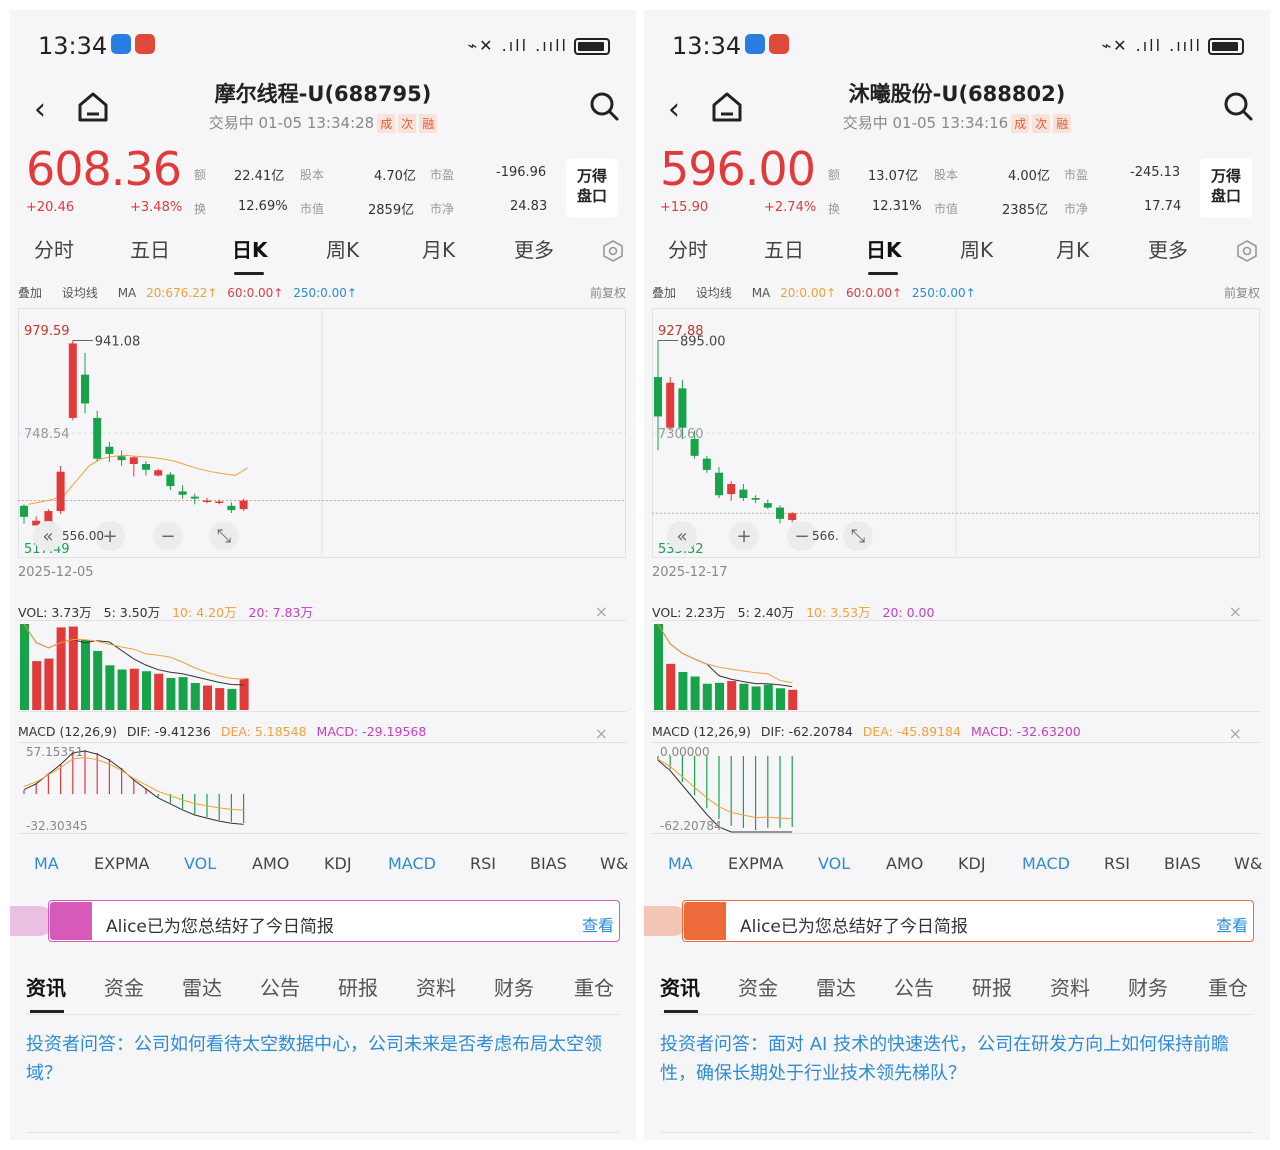  What do you see at coordinates (738, 169) in the screenshot?
I see `last-price: 596.00` at bounding box center [738, 169].